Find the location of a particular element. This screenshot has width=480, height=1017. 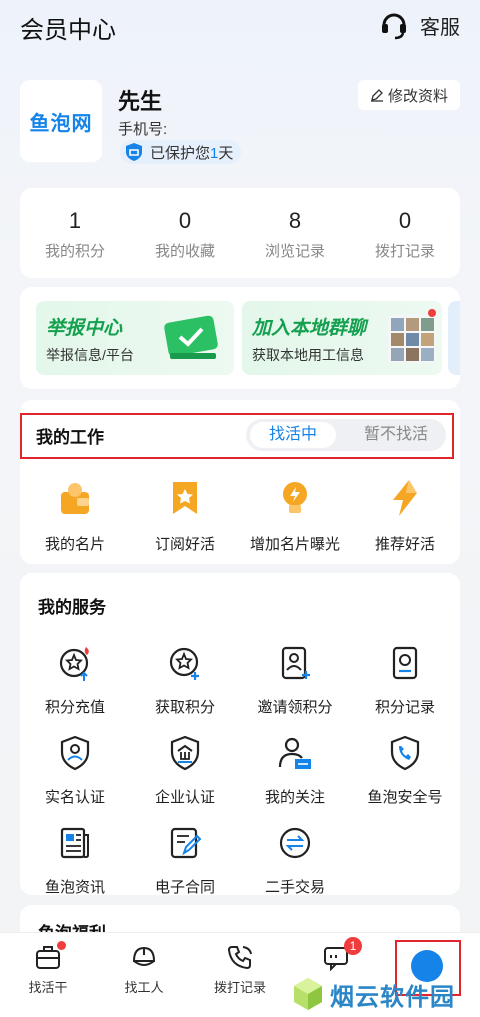

my-work-card: 我的工作 找活中 暂不找活 我的名片 订阅好活 增加名片曝光 推荐好活 is located at coordinates (240, 482).